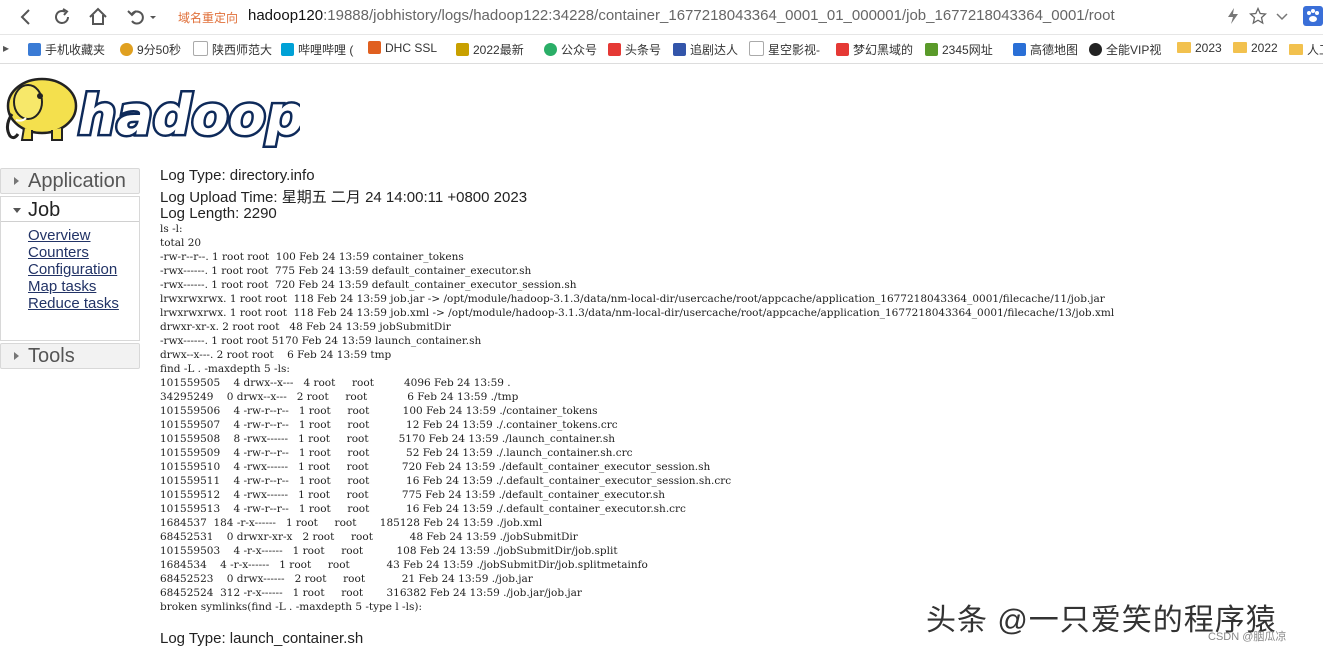 The image size is (1323, 652). I want to click on phone-bookmark-icon, so click(34, 49).